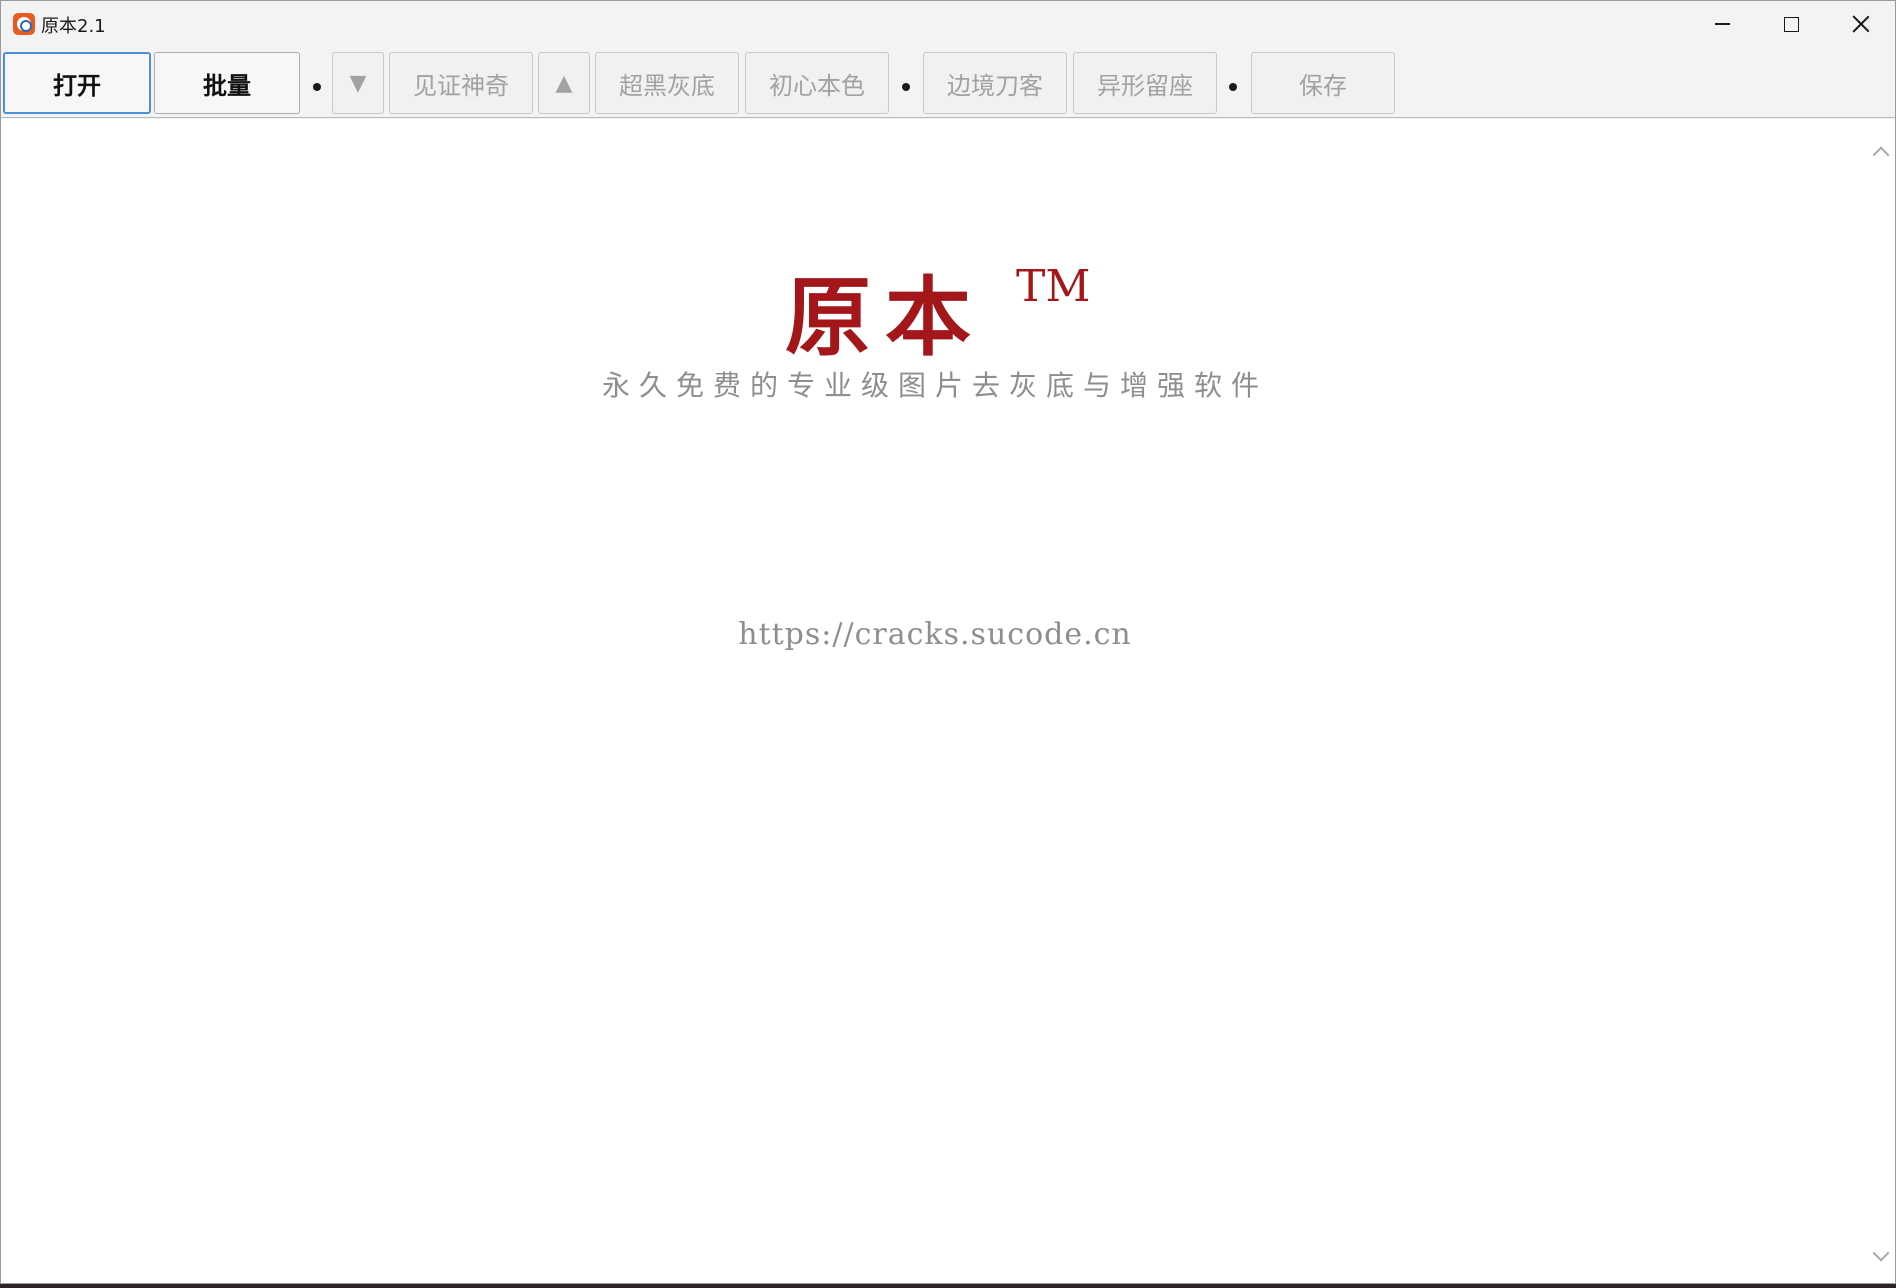  Describe the element at coordinates (227, 83) in the screenshot. I see `batch-button: 批量` at that location.